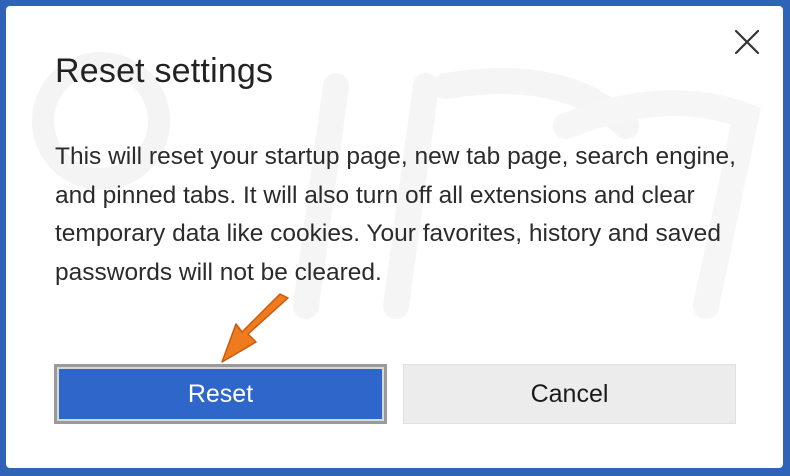 This screenshot has height=476, width=790. I want to click on dialog-title: Reset settings, so click(164, 71).